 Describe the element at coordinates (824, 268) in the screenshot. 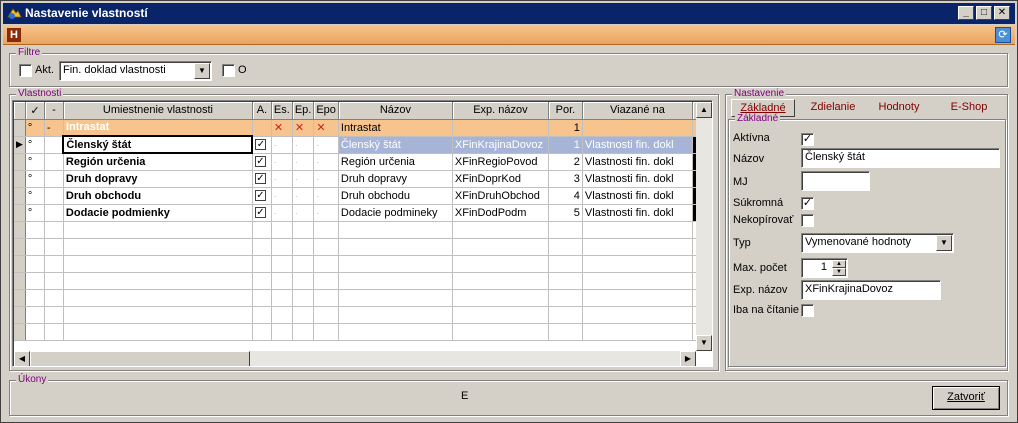

I see `maxcount-stepper: 1 ▲ ▼` at that location.